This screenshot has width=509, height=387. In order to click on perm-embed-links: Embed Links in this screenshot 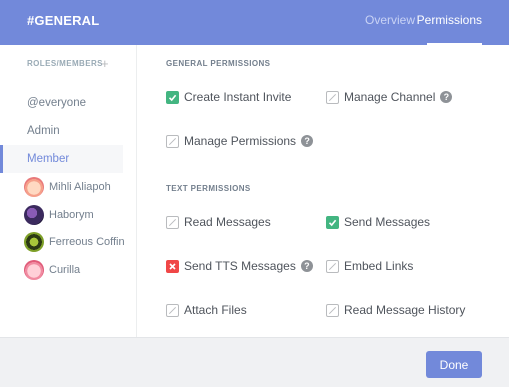, I will do `click(369, 266)`.